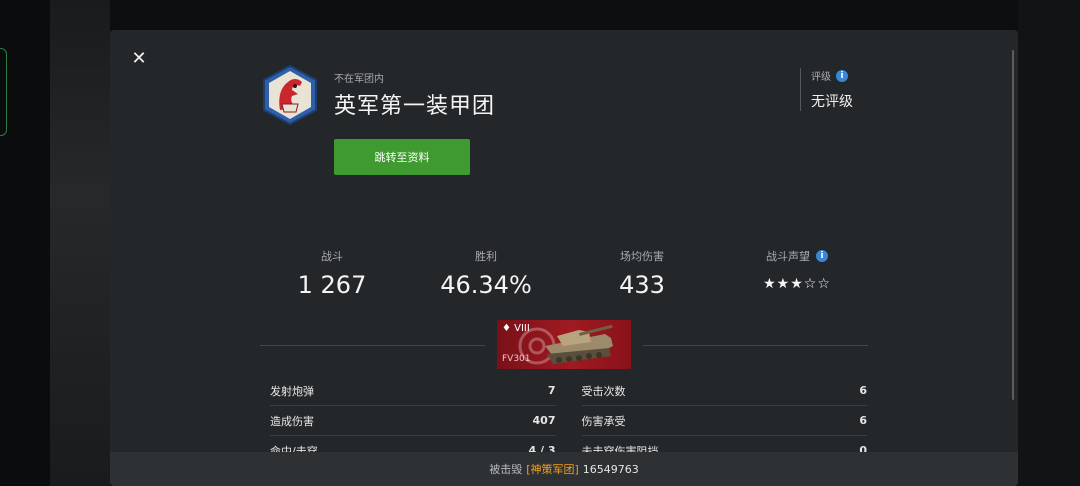 The width and height of the screenshot is (1080, 486). What do you see at coordinates (372, 345) in the screenshot?
I see `divider-left` at bounding box center [372, 345].